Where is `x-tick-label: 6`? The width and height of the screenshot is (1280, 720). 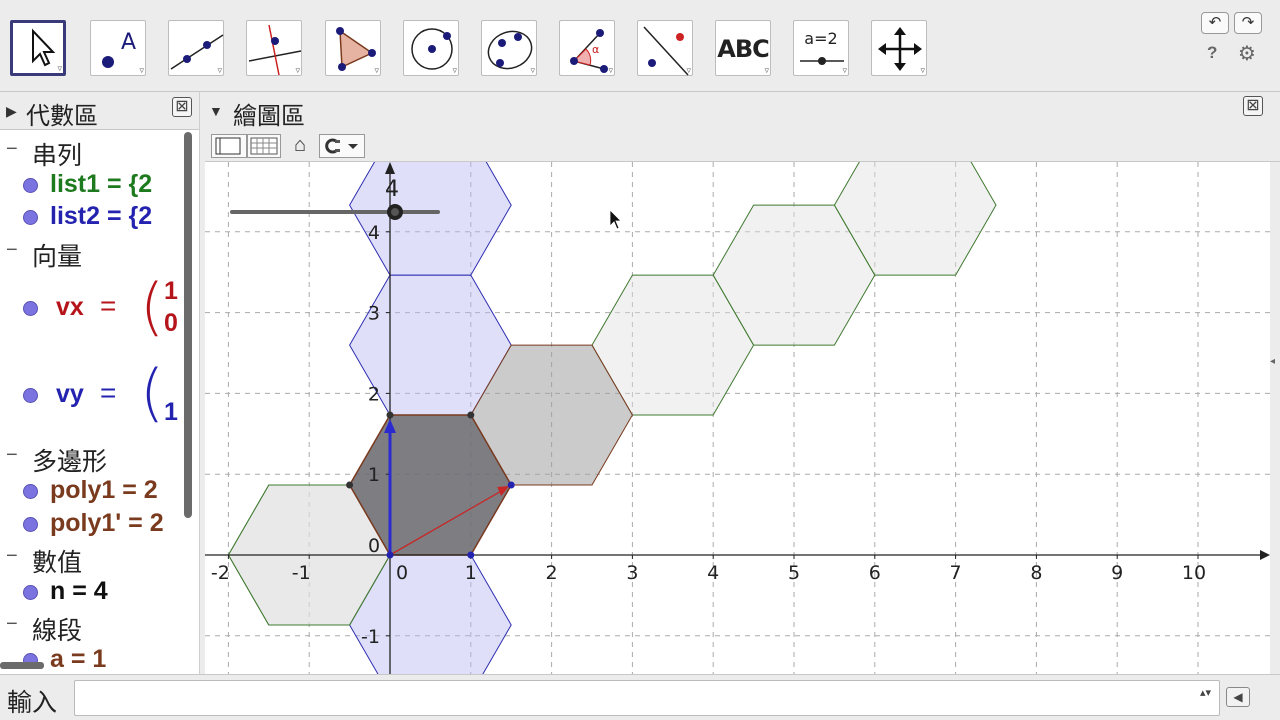 x-tick-label: 6 is located at coordinates (875, 573).